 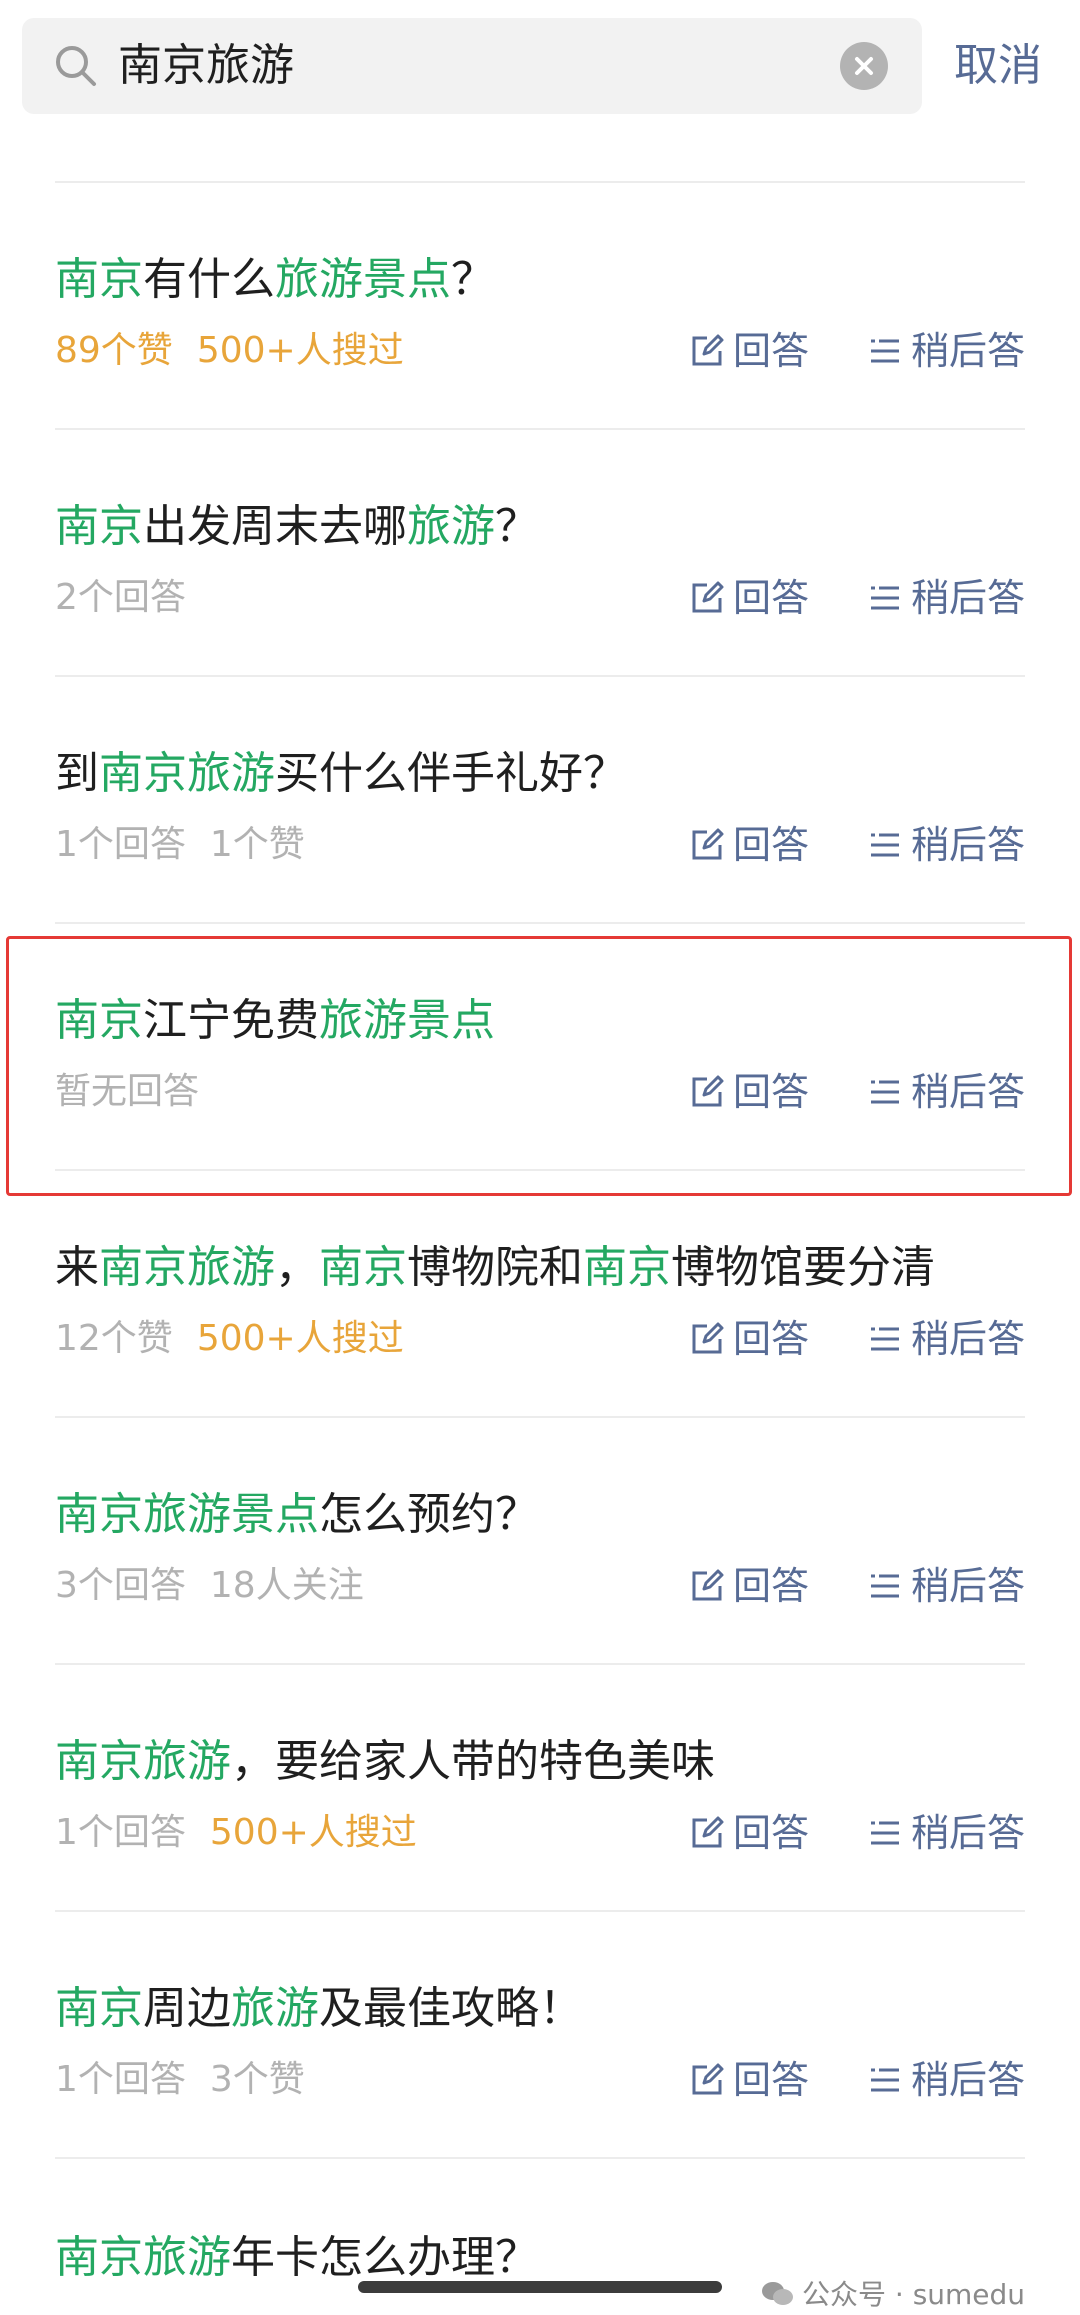 I want to click on title-text: 博物馆要分清, so click(x=803, y=1267).